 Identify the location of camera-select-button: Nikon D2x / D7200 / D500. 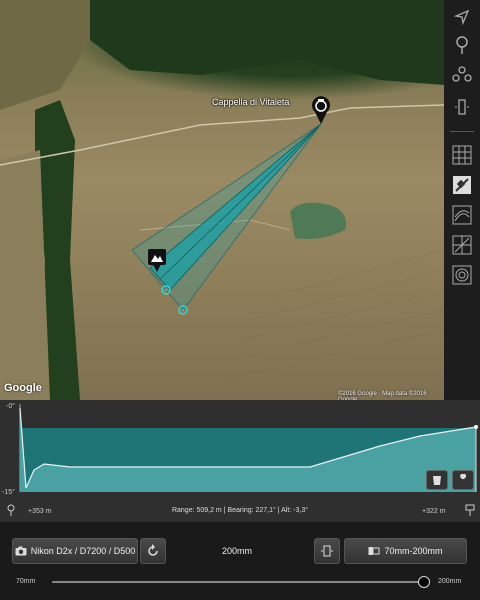
(75, 551).